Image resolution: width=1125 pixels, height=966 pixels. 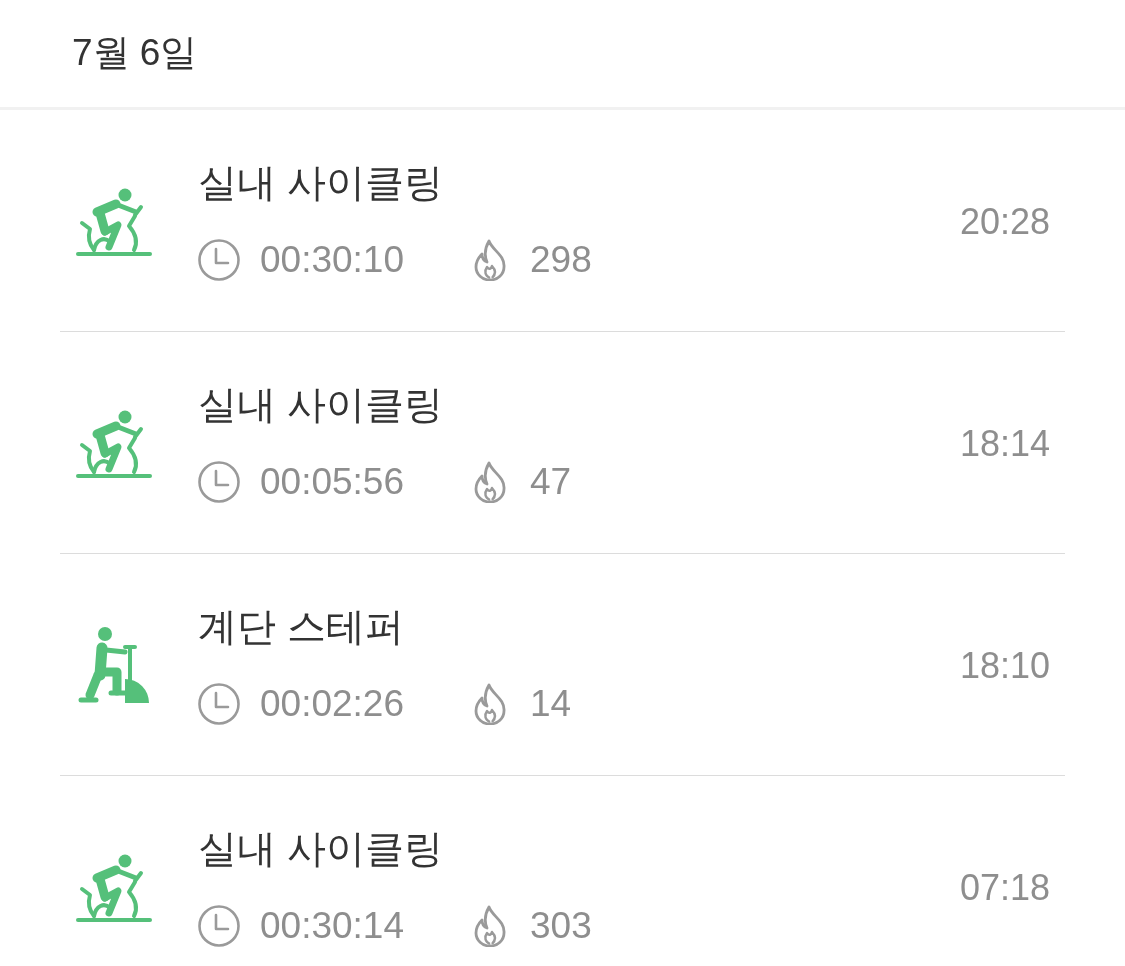 What do you see at coordinates (551, 704) in the screenshot?
I see `calories-text: 14` at bounding box center [551, 704].